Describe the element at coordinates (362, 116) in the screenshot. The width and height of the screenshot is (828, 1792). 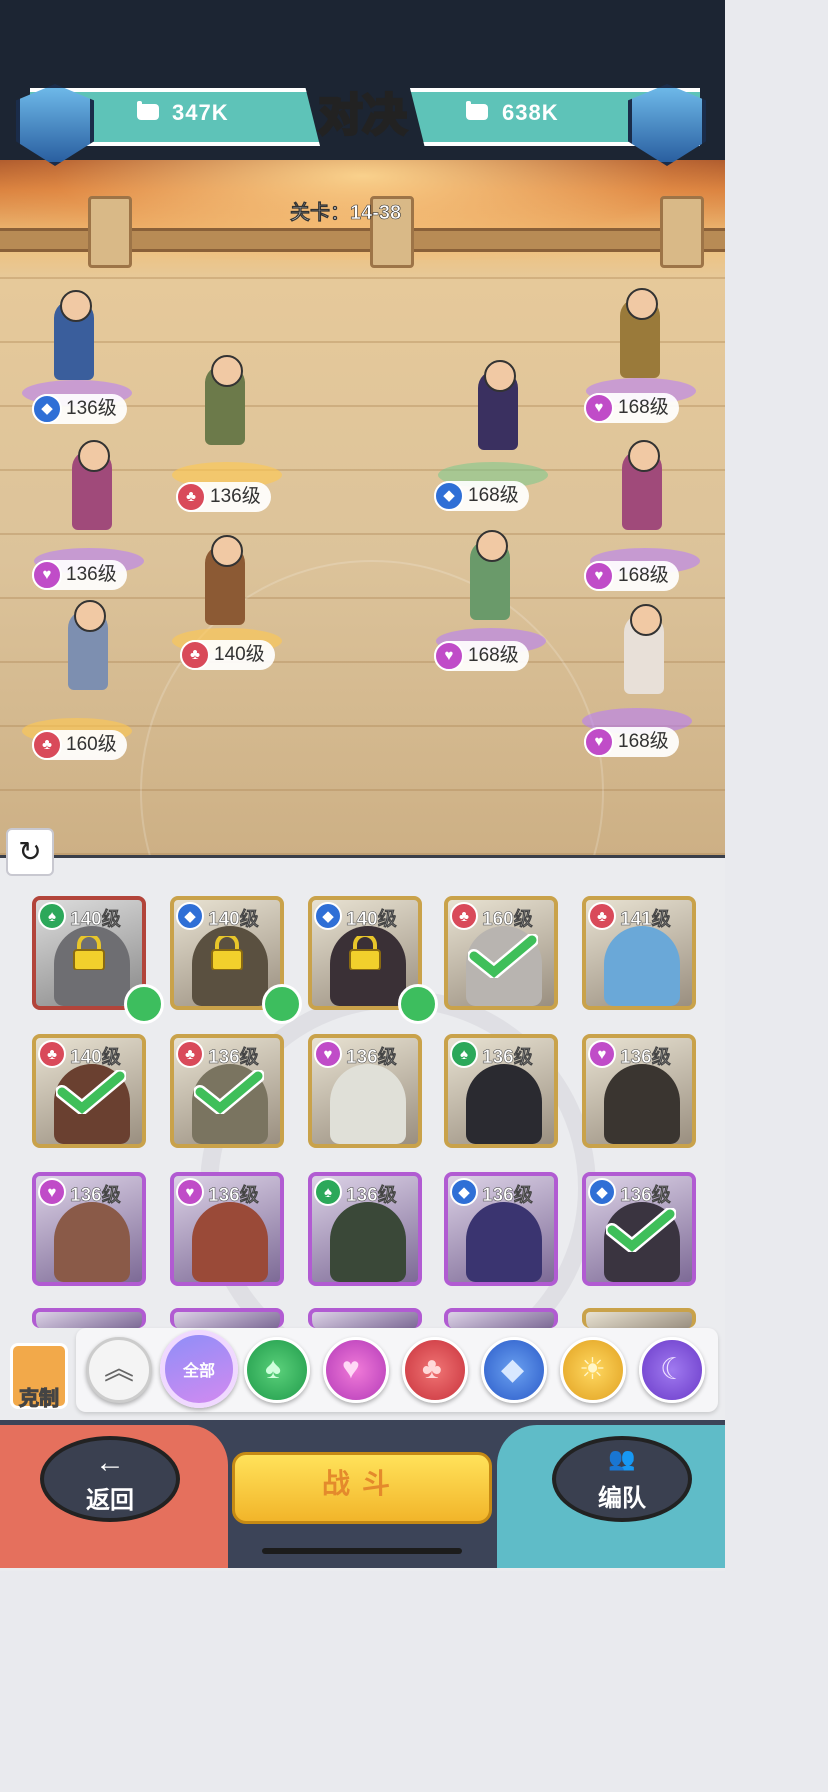
I see `page-title: 对决` at that location.